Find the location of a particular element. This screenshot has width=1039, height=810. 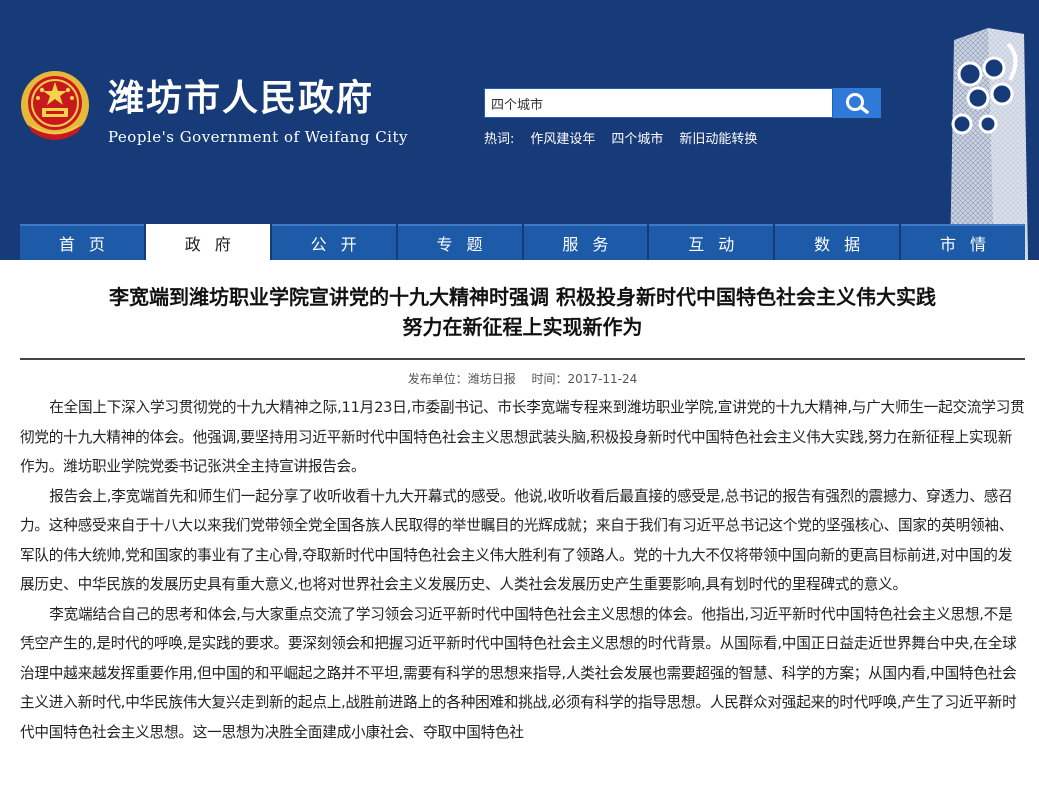

search-box is located at coordinates (658, 103).